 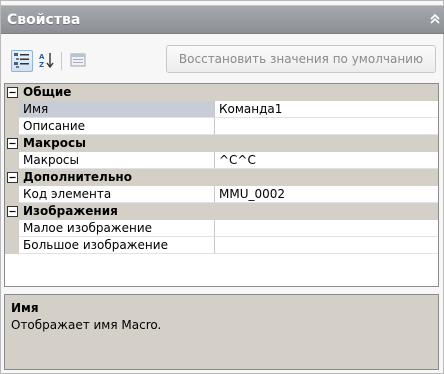 I want to click on panel-title: Свойства, so click(x=44, y=20).